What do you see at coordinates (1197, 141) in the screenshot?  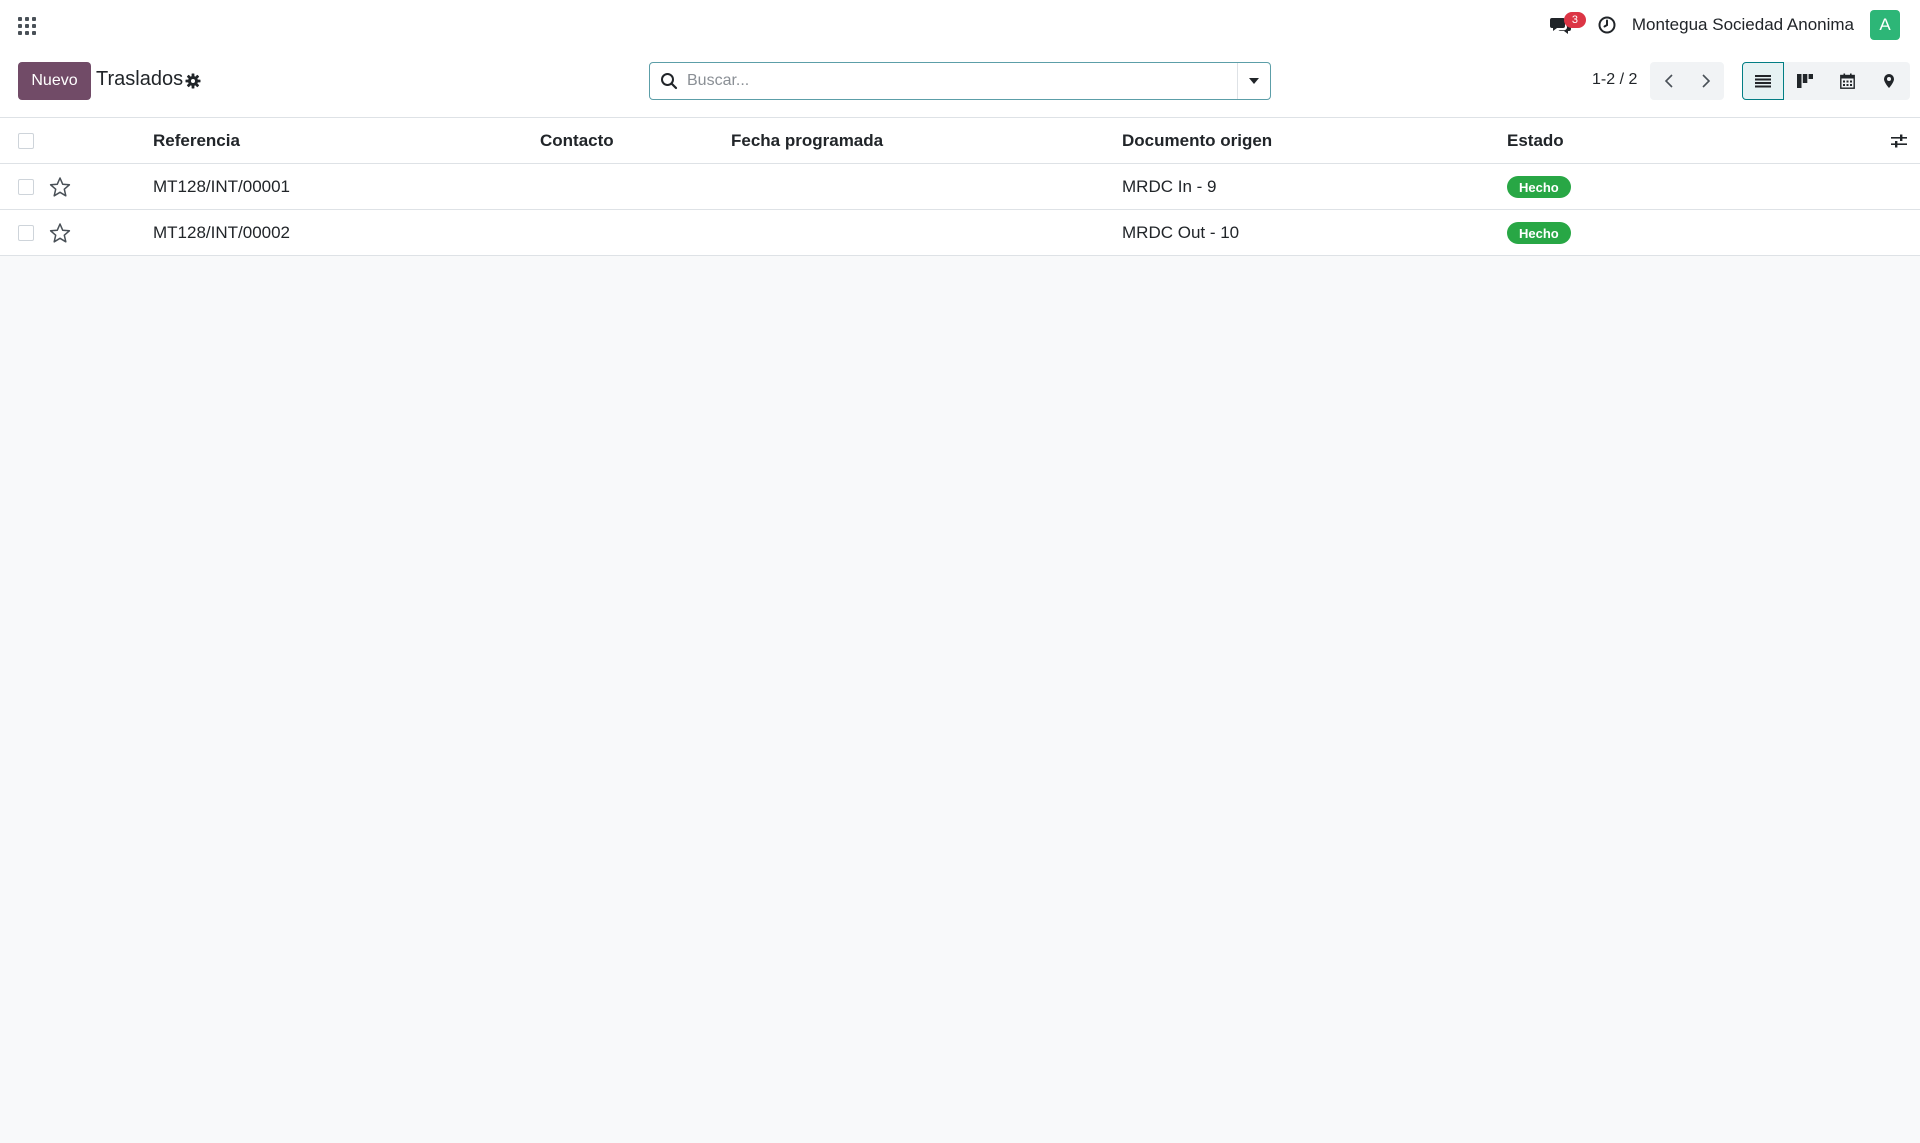 I see `column-header-source-document: Documento origen` at bounding box center [1197, 141].